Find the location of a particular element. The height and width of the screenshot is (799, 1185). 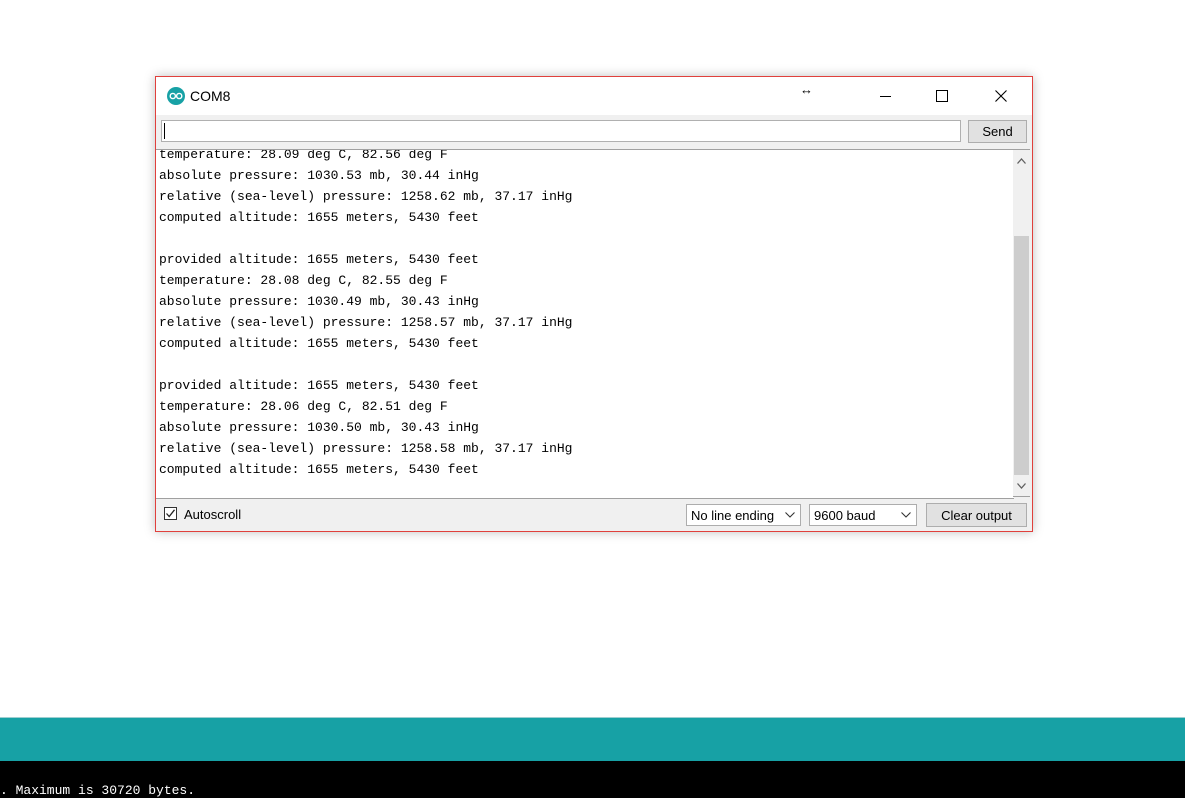

scroll-up-button is located at coordinates (1021, 160).